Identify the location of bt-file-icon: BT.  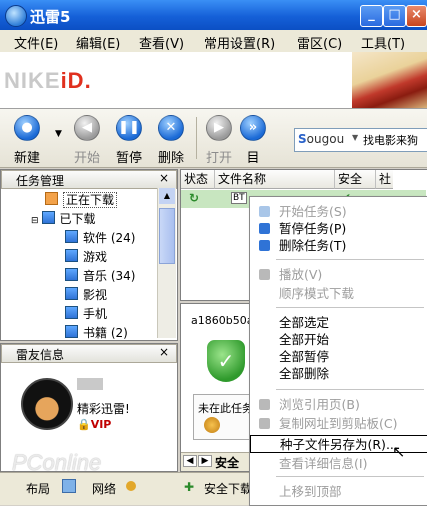
(239, 198).